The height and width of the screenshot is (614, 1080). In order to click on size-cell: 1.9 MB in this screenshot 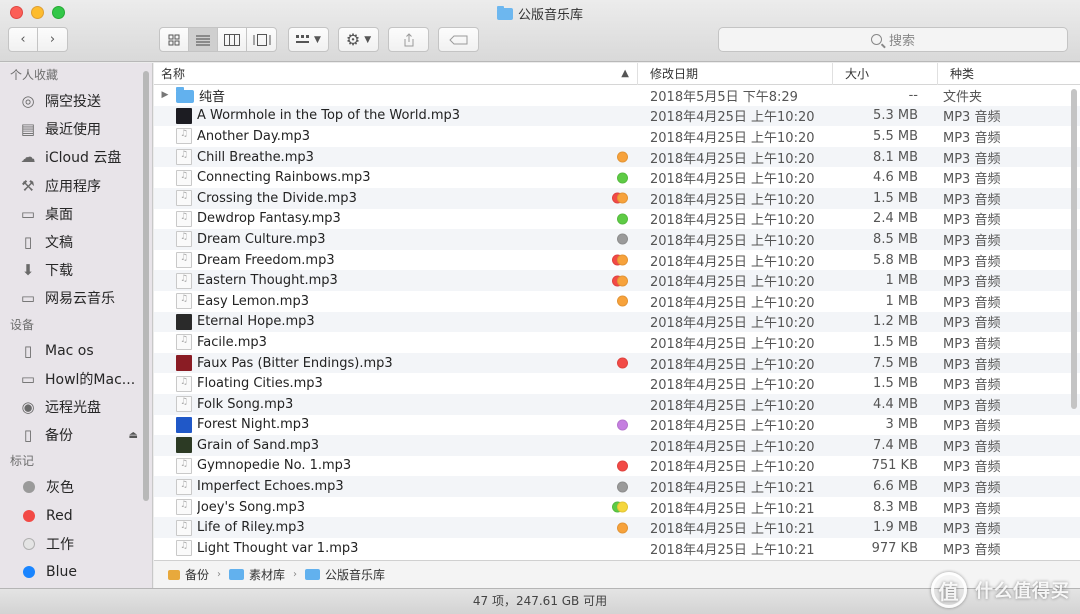, I will do `click(895, 528)`.